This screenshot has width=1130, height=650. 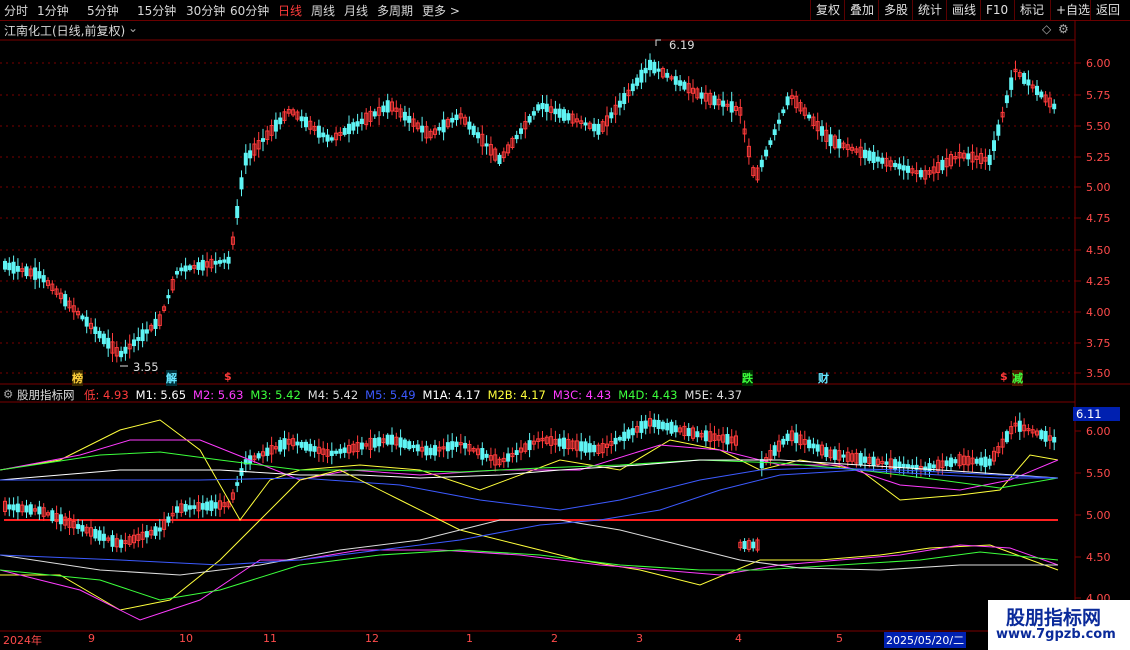 I want to click on chevron-down-icon: ⌄, so click(x=133, y=28).